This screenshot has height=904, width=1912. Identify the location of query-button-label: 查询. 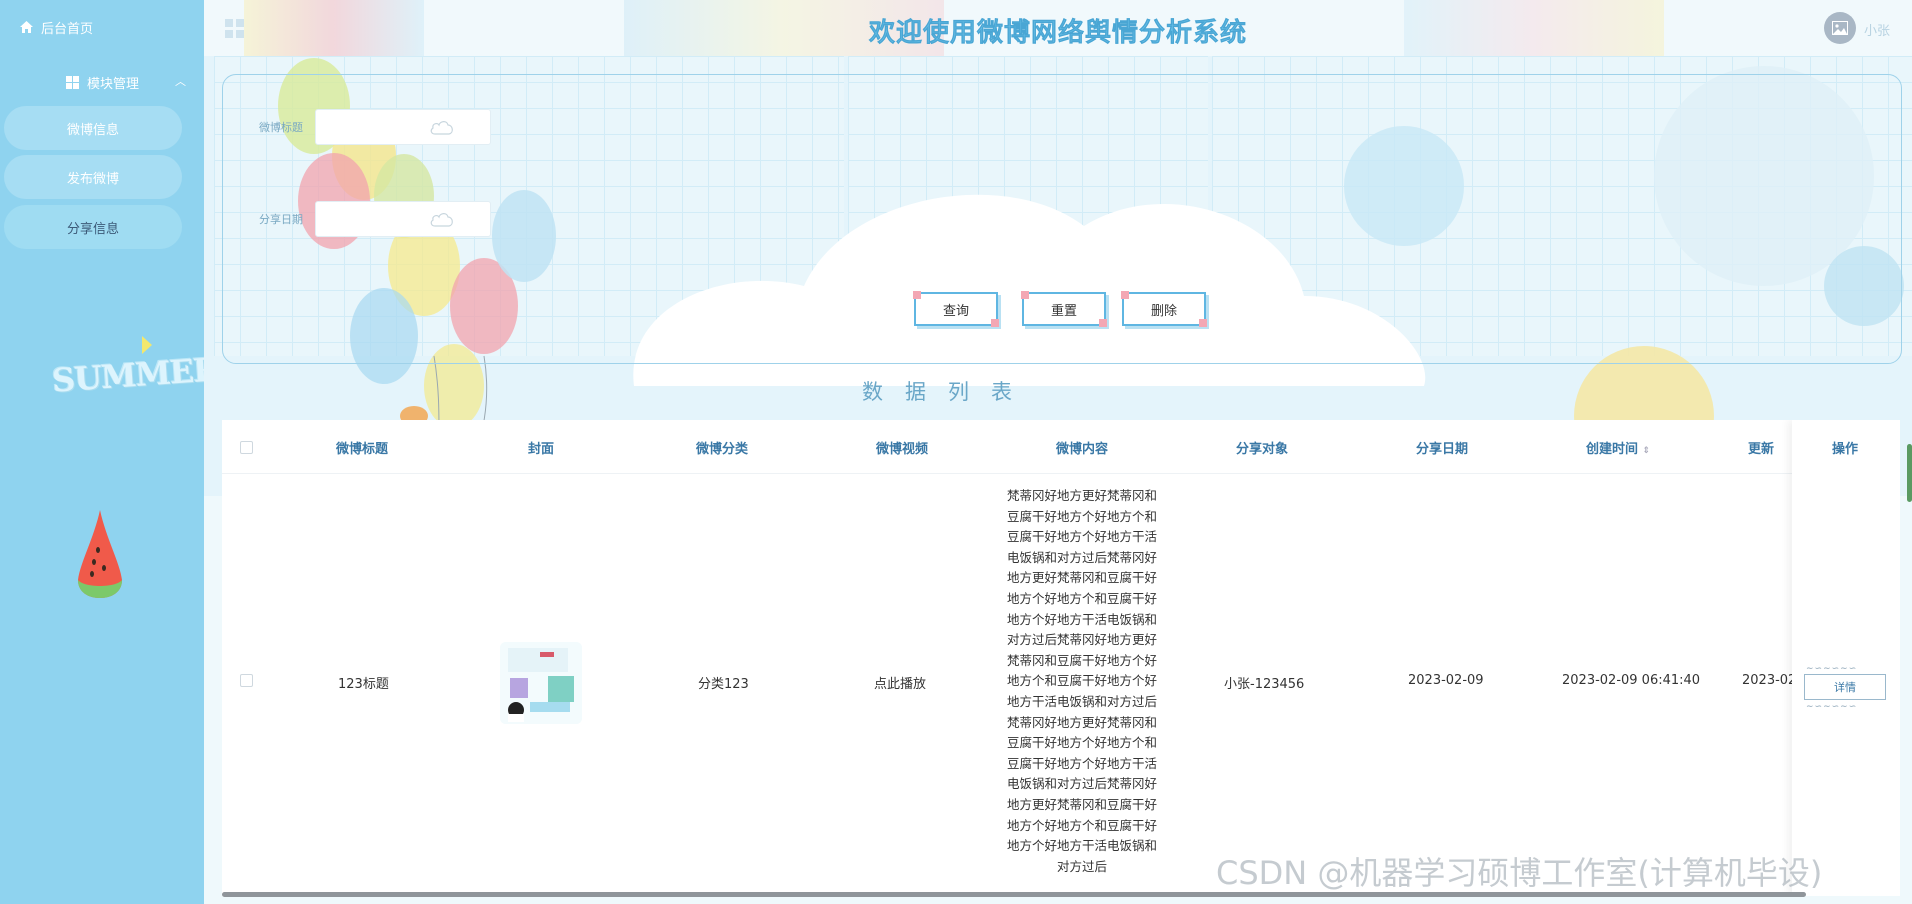
(955, 311).